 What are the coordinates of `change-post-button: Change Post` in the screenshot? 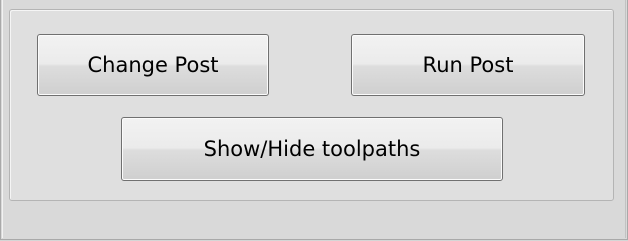 It's located at (153, 65).